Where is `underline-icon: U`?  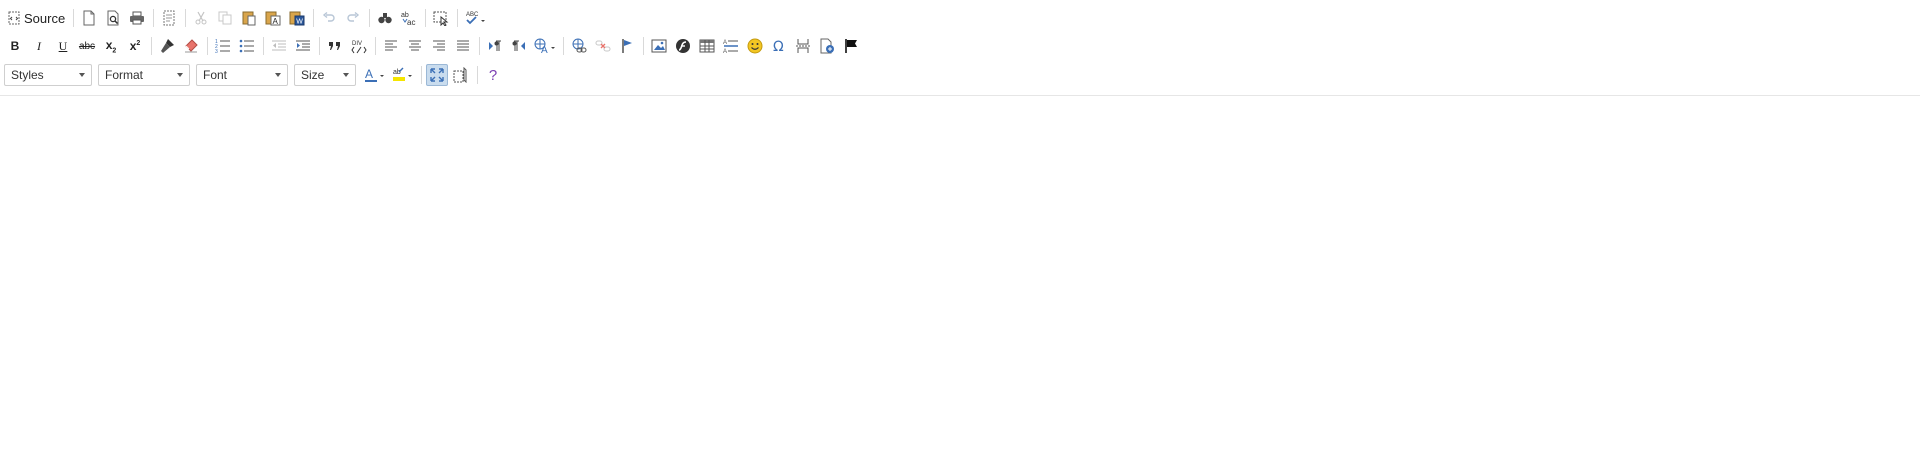 underline-icon: U is located at coordinates (63, 45).